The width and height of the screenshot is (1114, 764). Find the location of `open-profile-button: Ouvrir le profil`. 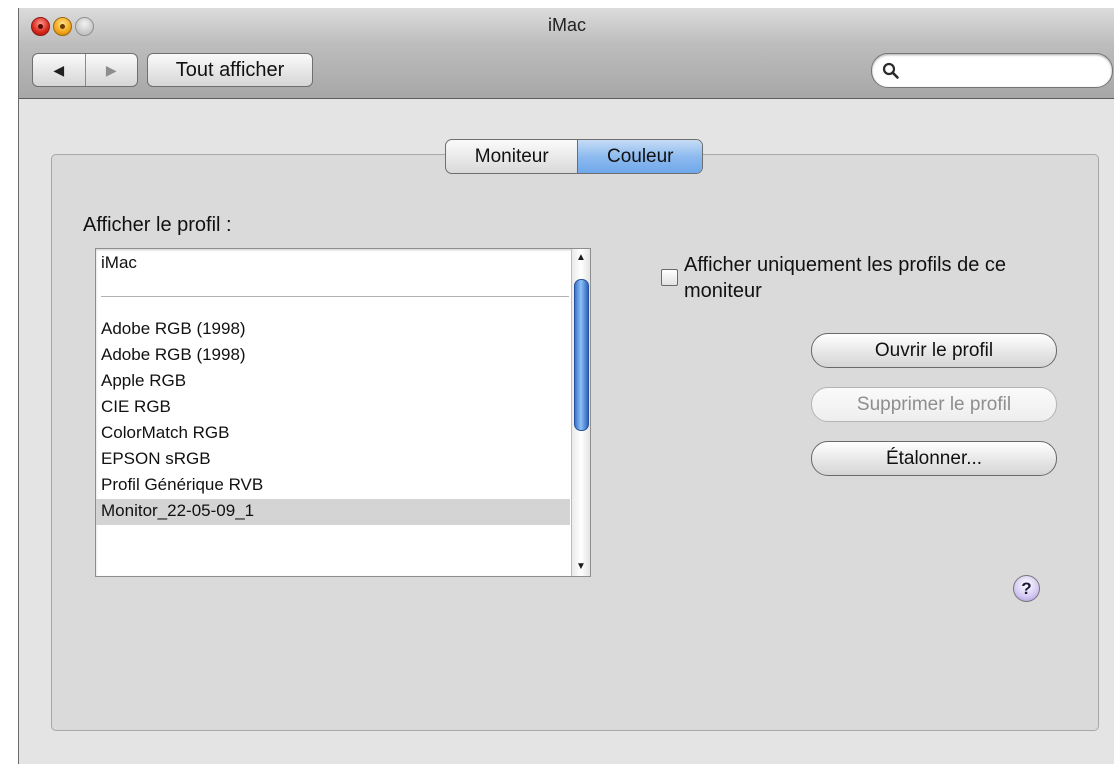

open-profile-button: Ouvrir le profil is located at coordinates (934, 350).